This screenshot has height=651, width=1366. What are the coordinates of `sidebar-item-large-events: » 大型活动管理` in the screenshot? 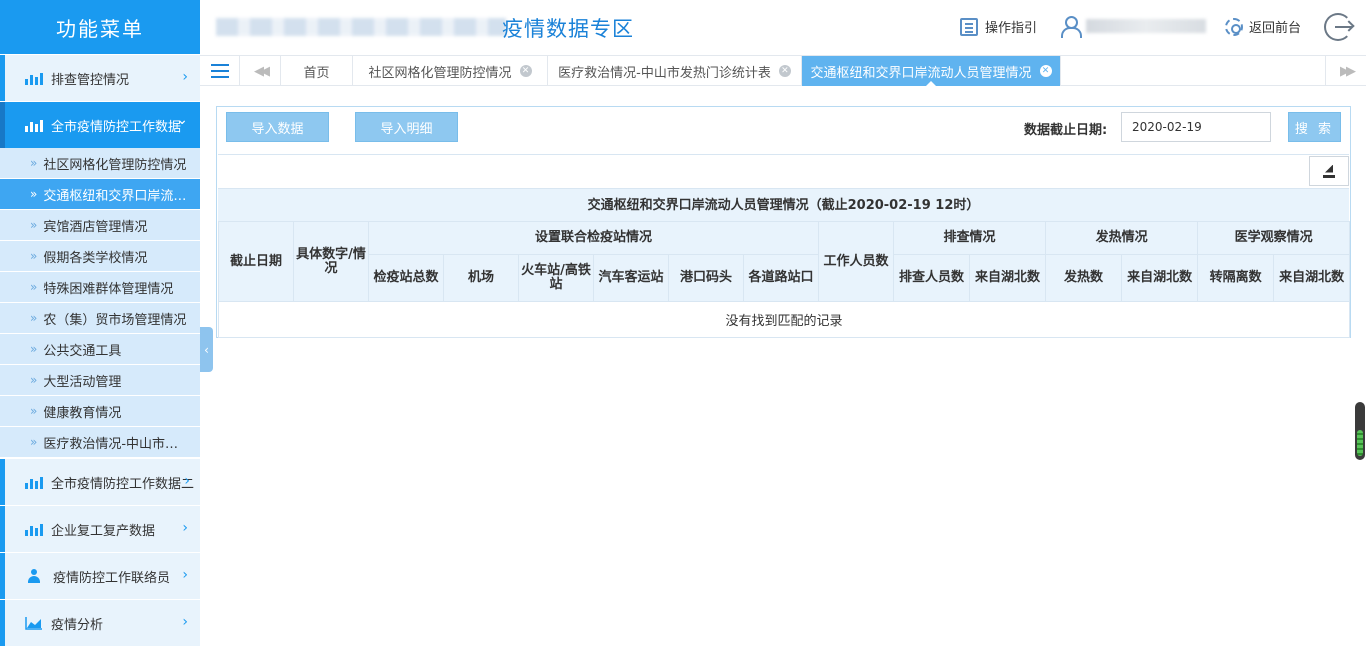 It's located at (100, 380).